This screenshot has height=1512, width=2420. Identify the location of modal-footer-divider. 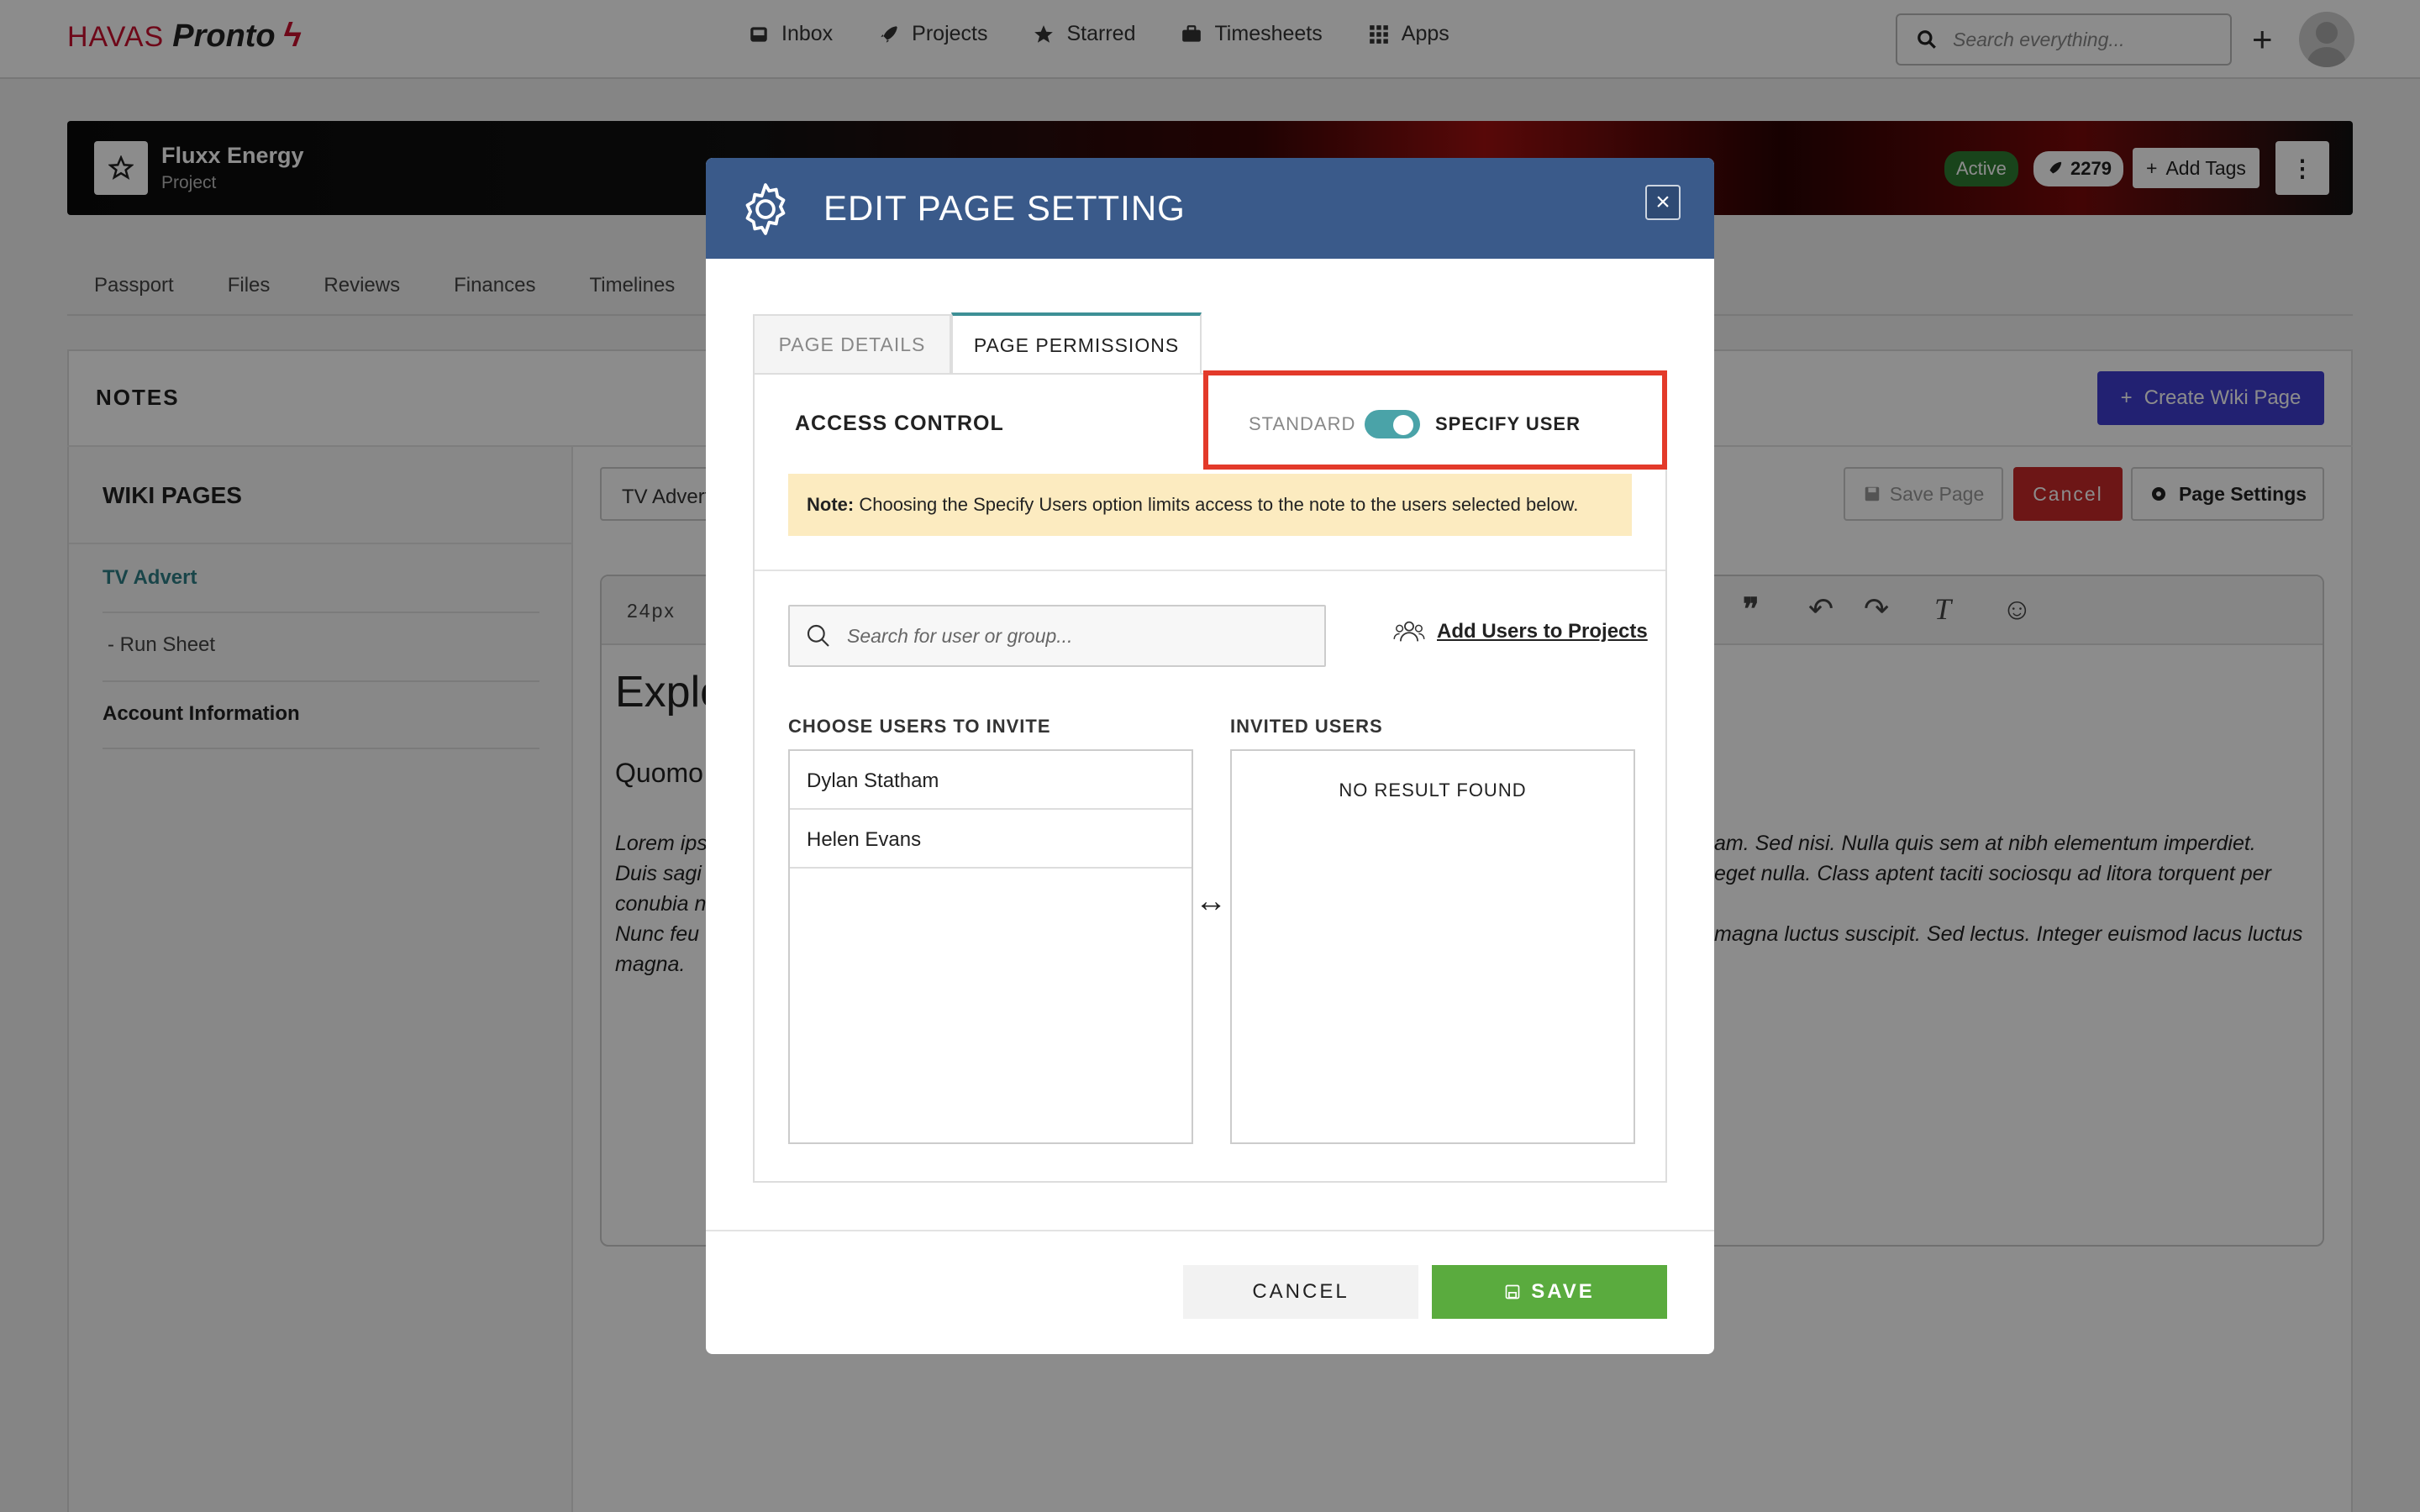
(1210, 1230).